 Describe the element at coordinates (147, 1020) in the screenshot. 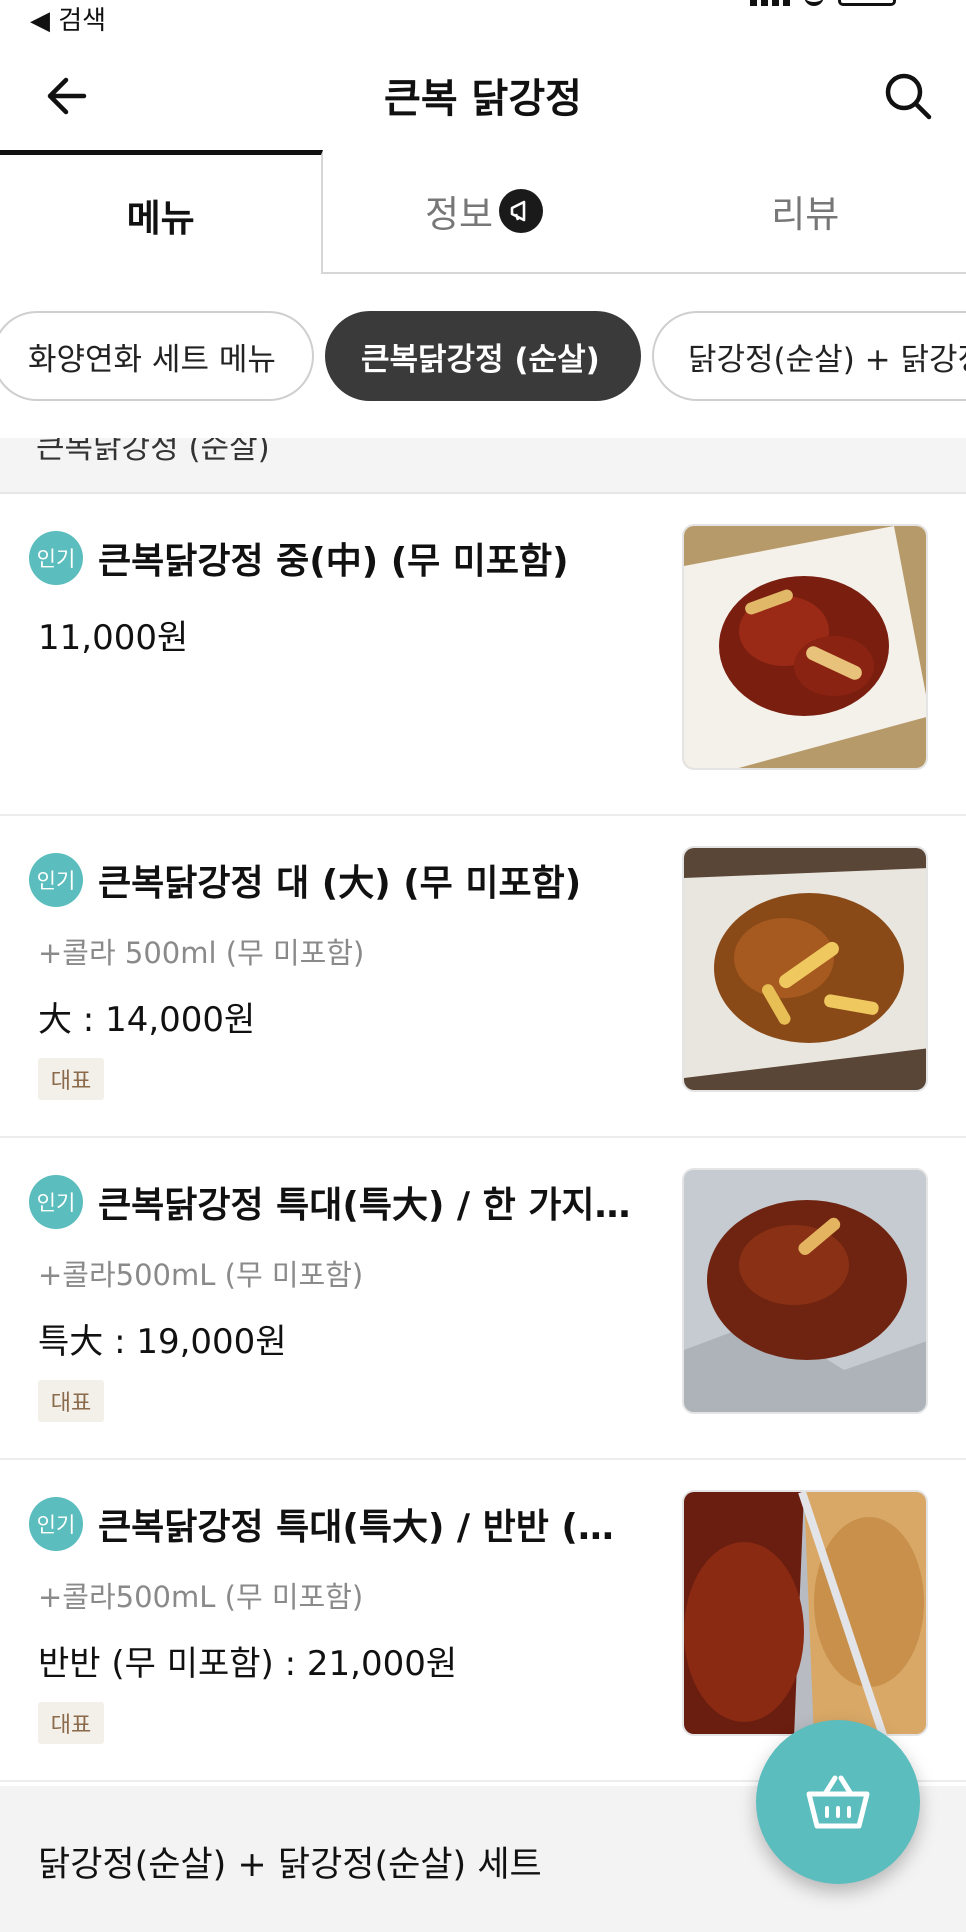

I see `item-price: 大 : 14,000원` at that location.